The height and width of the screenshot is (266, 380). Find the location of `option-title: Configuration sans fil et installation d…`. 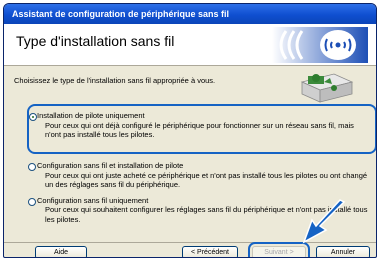

option-title: Configuration sans fil et installation d… is located at coordinates (110, 165).